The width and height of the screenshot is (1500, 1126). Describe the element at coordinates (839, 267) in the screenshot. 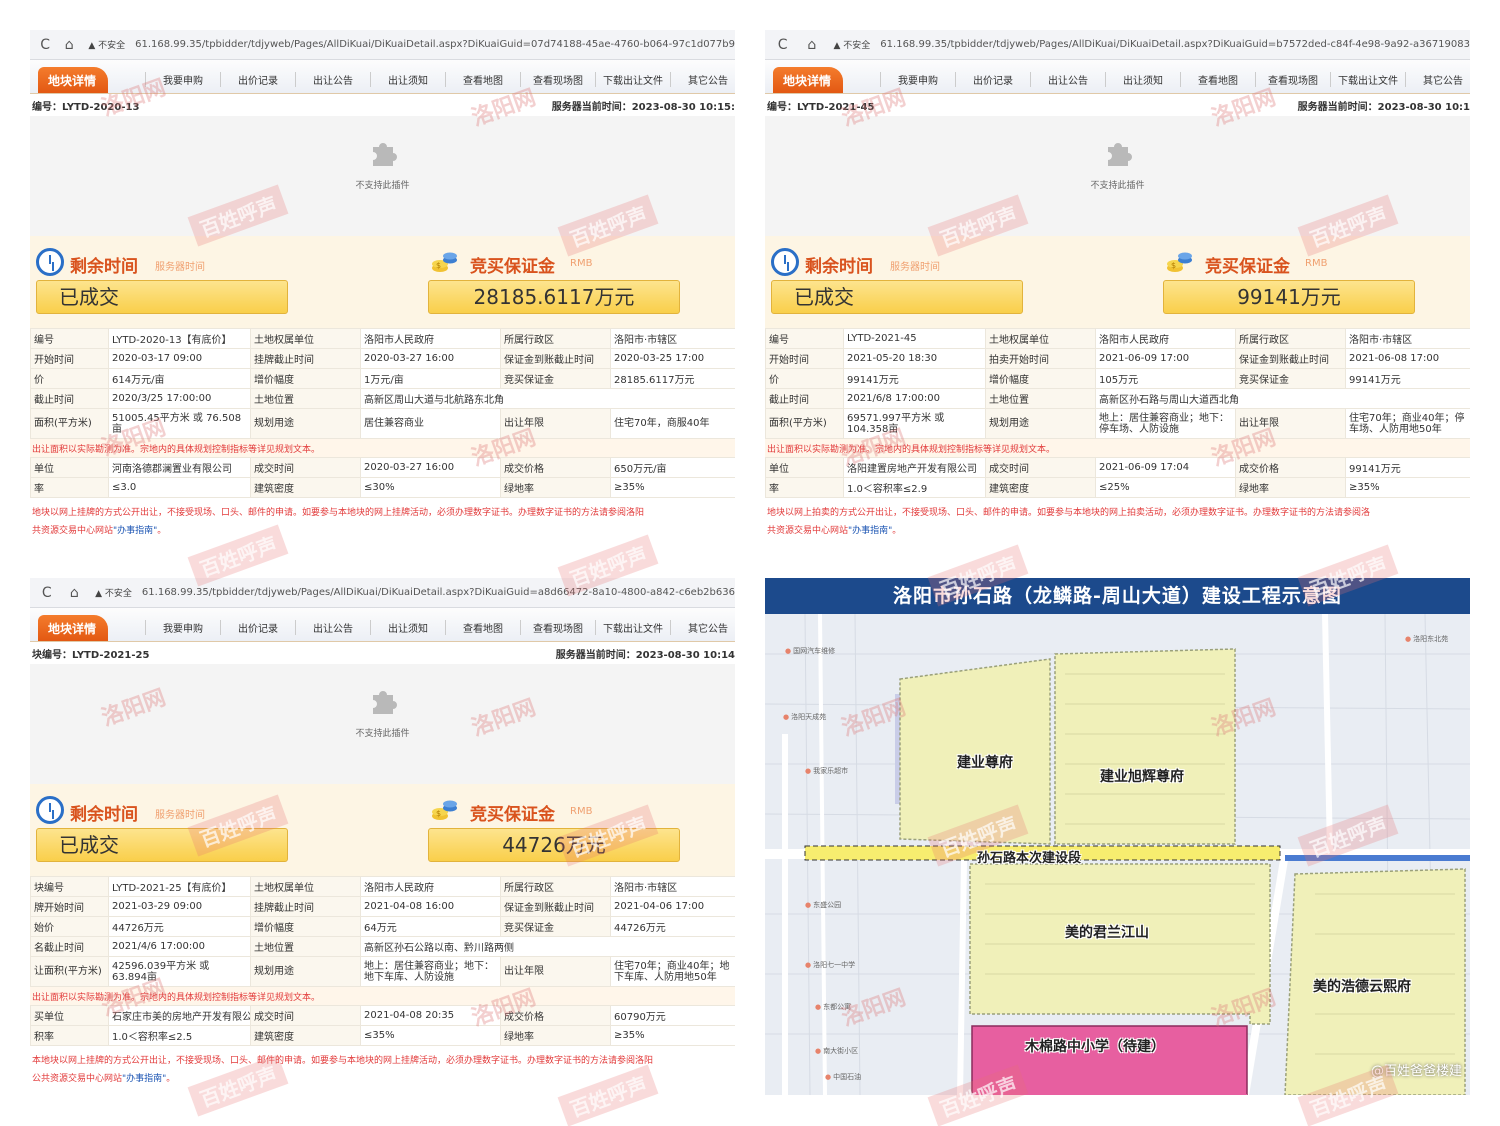

I see `remaining-time-title: 剩余时间` at that location.